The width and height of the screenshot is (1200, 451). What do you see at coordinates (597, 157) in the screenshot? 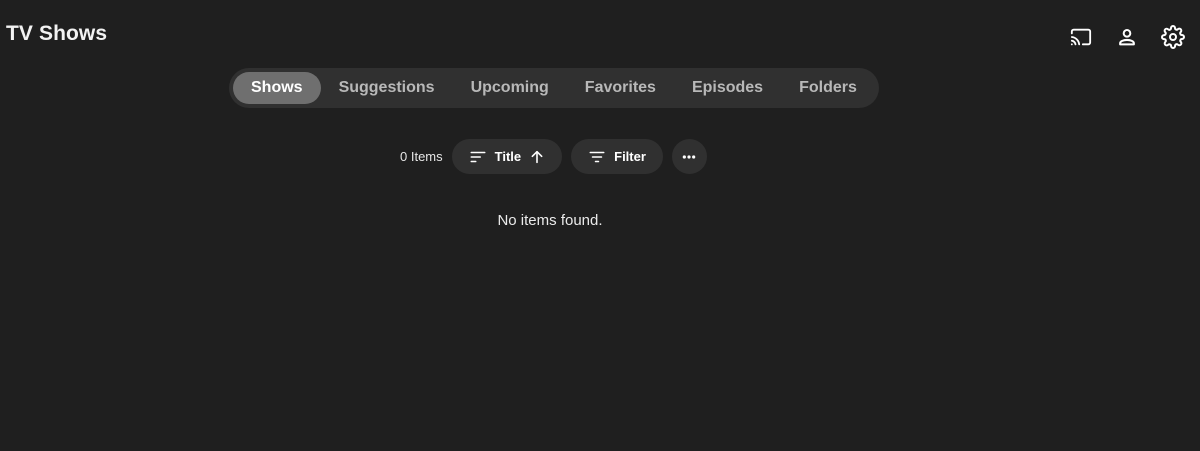
I see `filter-icon` at bounding box center [597, 157].